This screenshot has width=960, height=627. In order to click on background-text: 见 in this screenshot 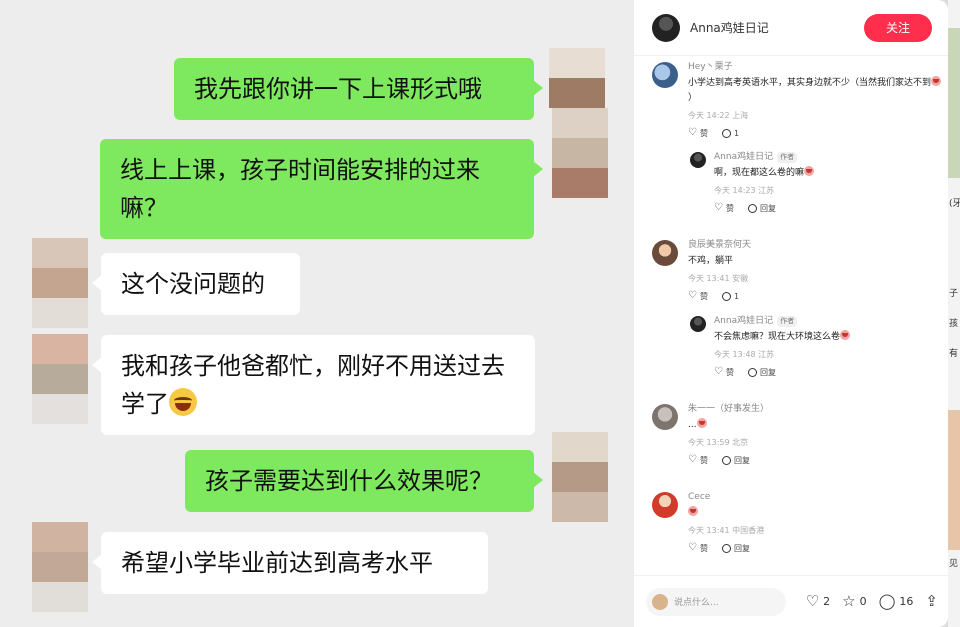, I will do `click(954, 564)`.